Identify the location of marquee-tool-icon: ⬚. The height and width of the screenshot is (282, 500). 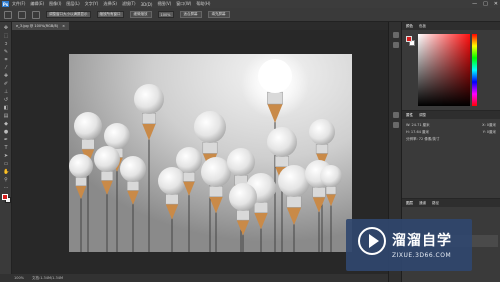
(6, 36).